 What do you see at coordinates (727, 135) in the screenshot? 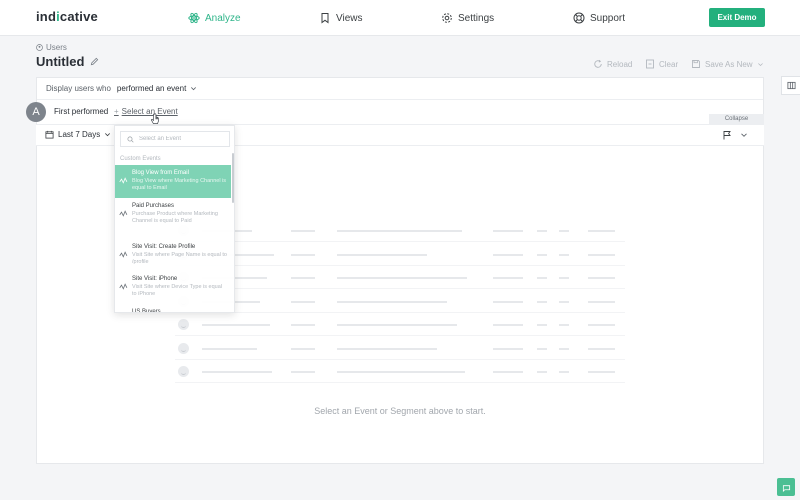
I see `flag-icon` at bounding box center [727, 135].